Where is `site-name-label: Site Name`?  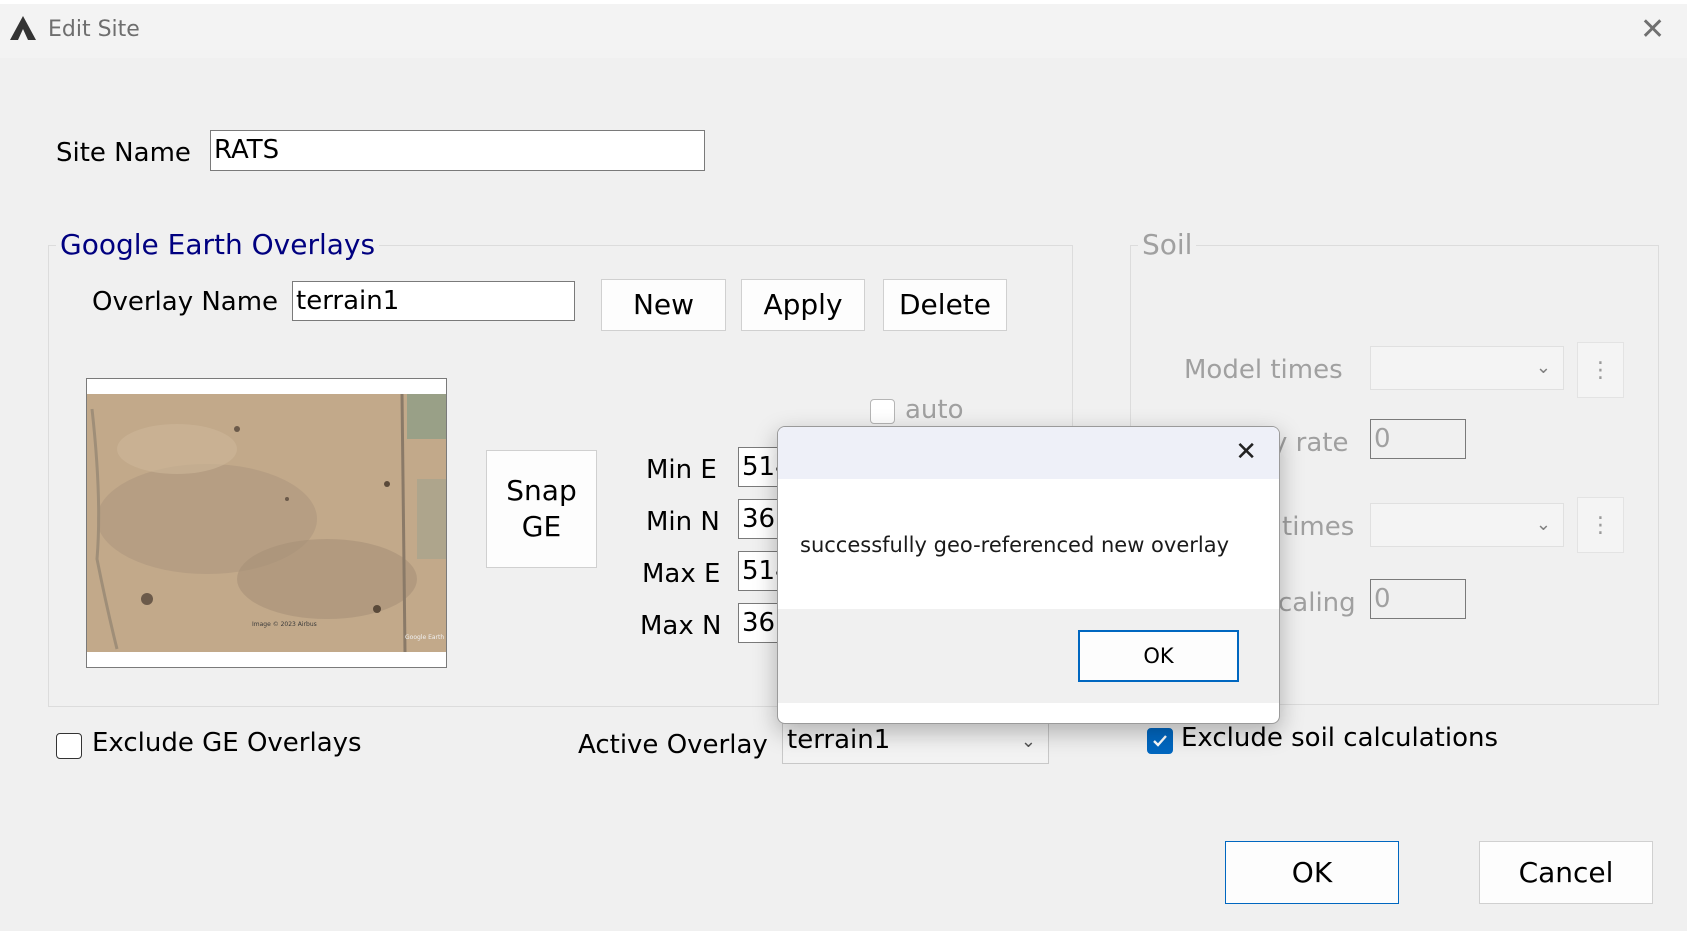 site-name-label: Site Name is located at coordinates (123, 153).